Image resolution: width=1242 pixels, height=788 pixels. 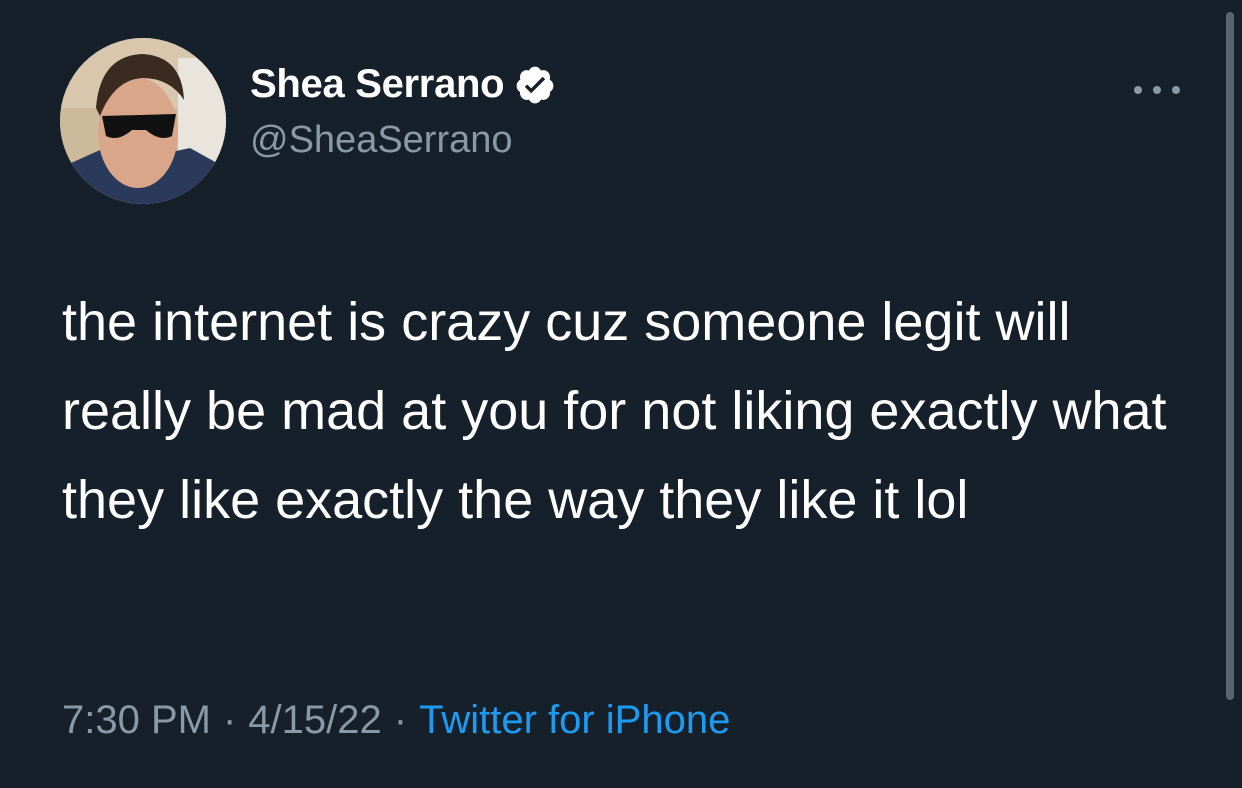 I want to click on more-options-button, so click(x=1157, y=90).